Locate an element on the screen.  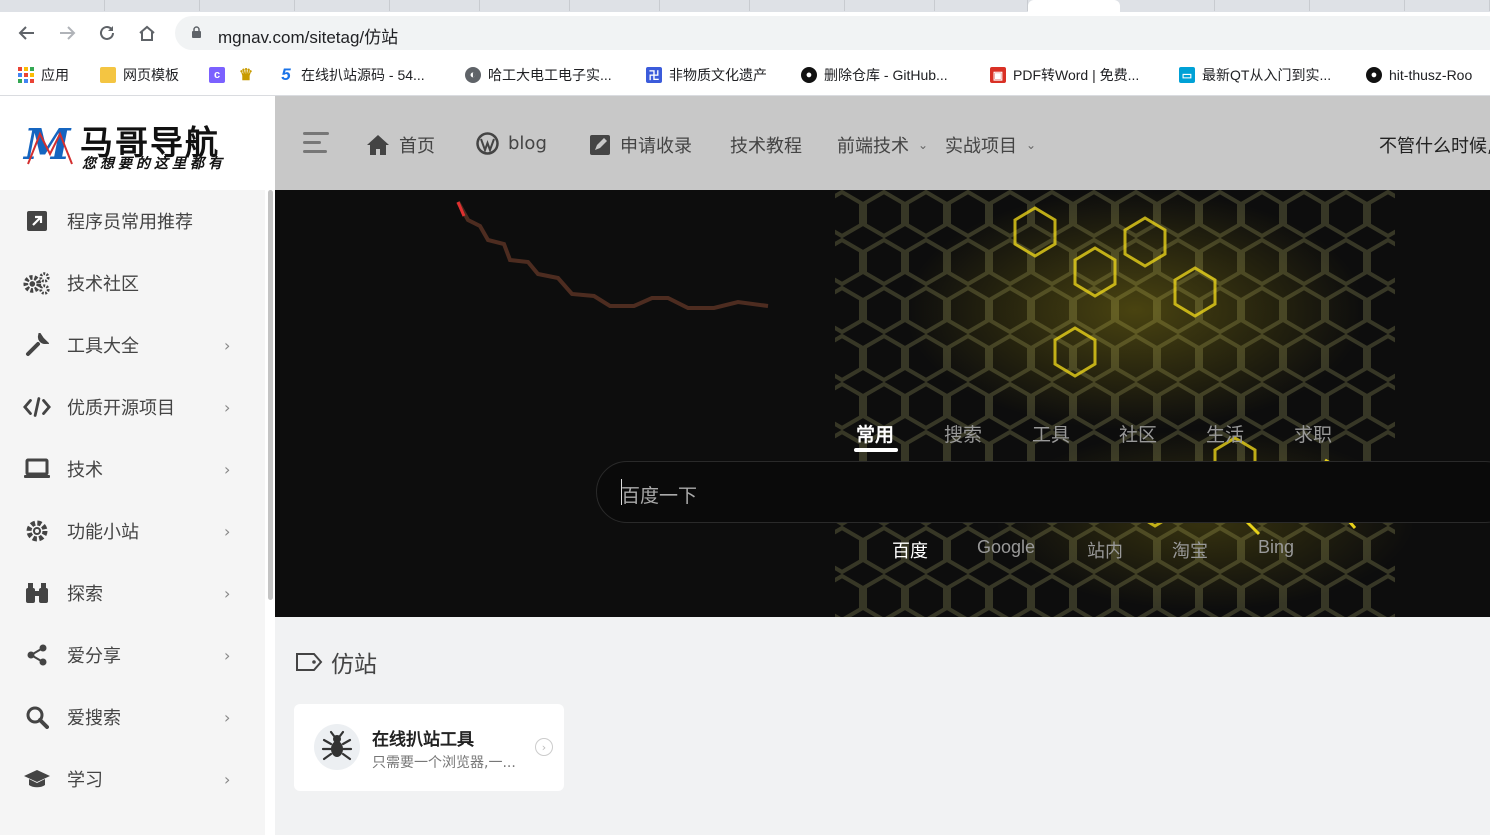
url-text: mgnav.com/sitetag/仿站 is located at coordinates (308, 37).